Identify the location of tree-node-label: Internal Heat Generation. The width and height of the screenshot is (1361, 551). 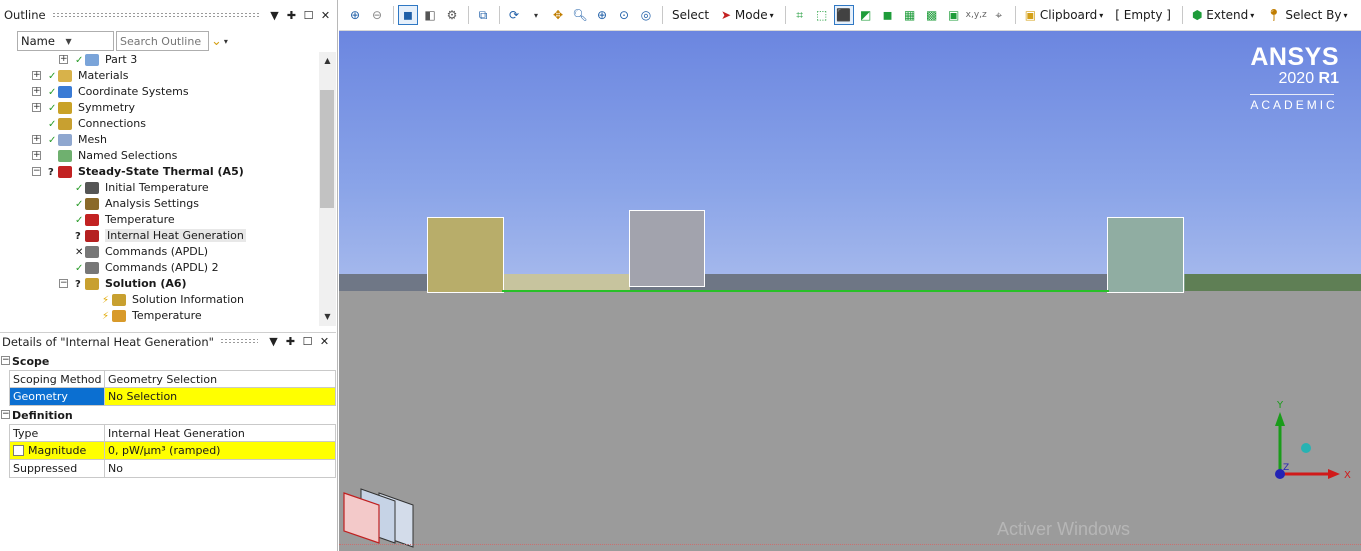
(175, 235).